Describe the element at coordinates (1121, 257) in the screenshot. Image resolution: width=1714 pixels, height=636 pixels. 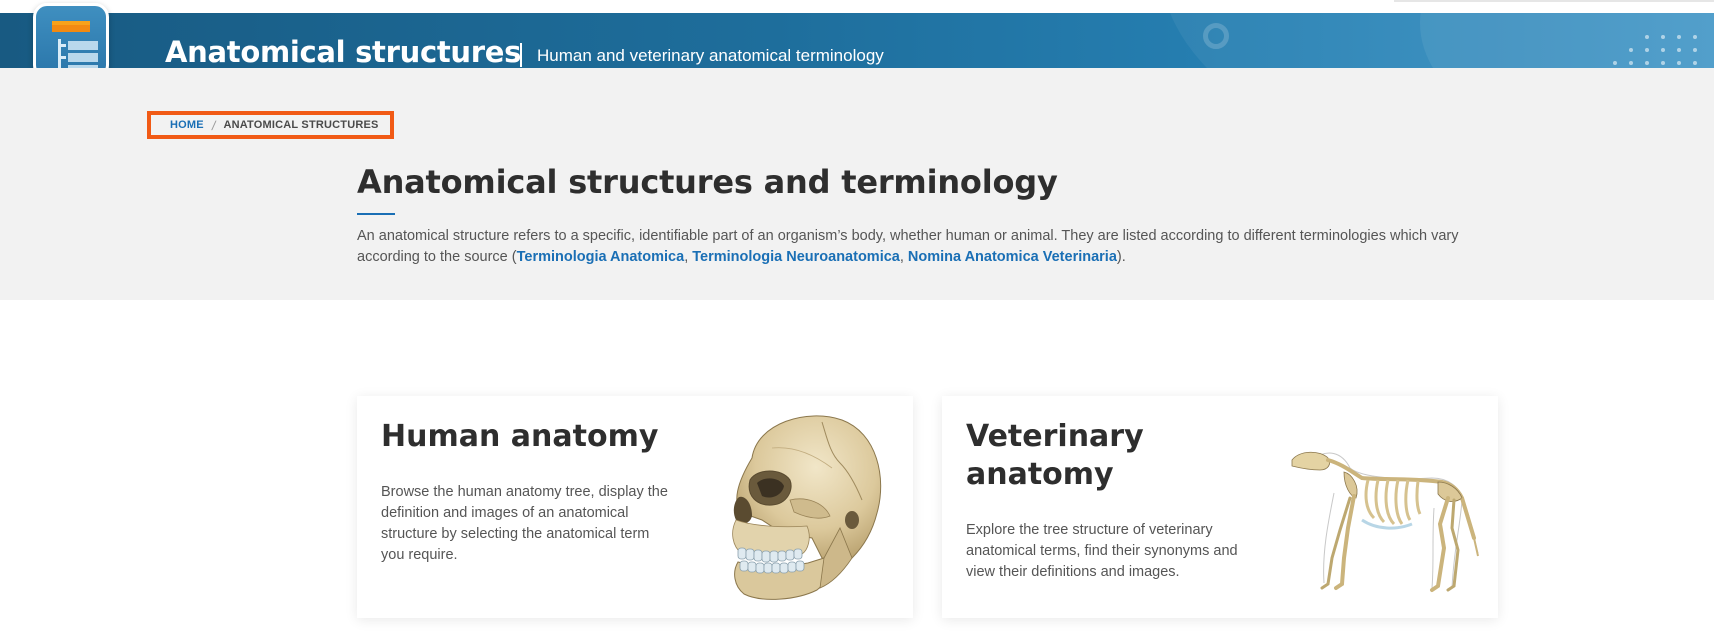
I see `intro-text-end: ).` at that location.